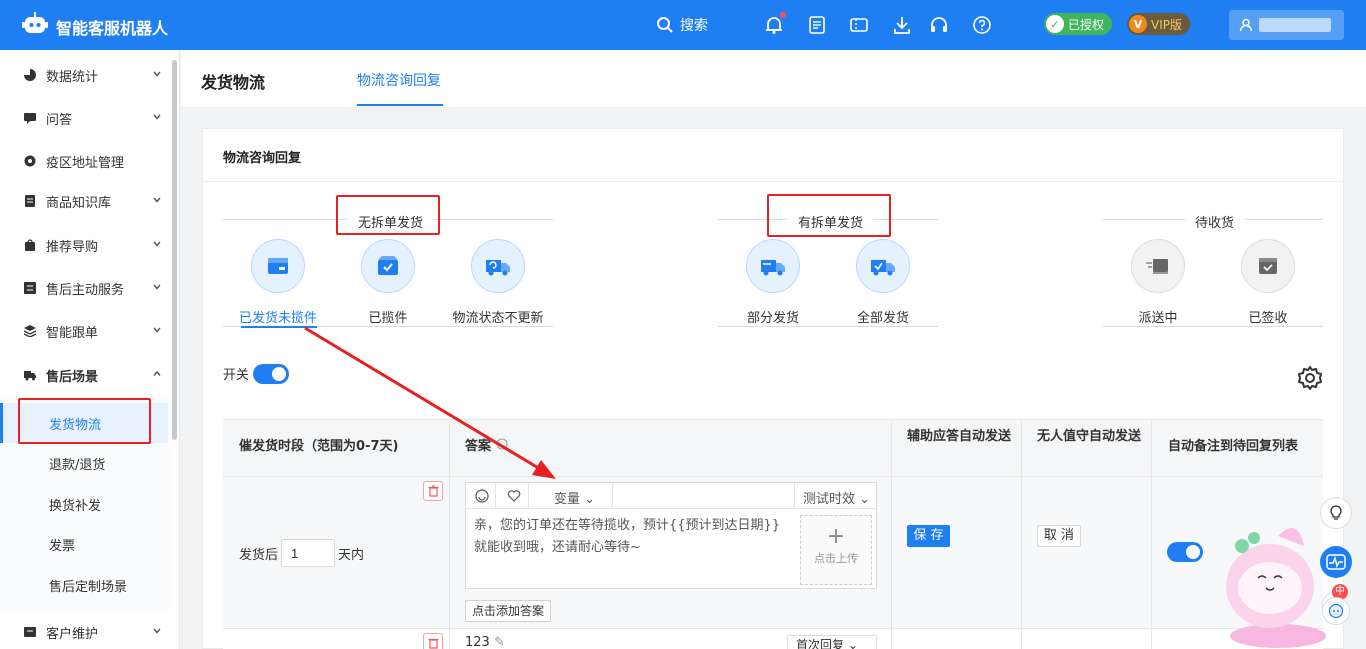  What do you see at coordinates (1268, 282) in the screenshot?
I see `category-signed: 已签收` at bounding box center [1268, 282].